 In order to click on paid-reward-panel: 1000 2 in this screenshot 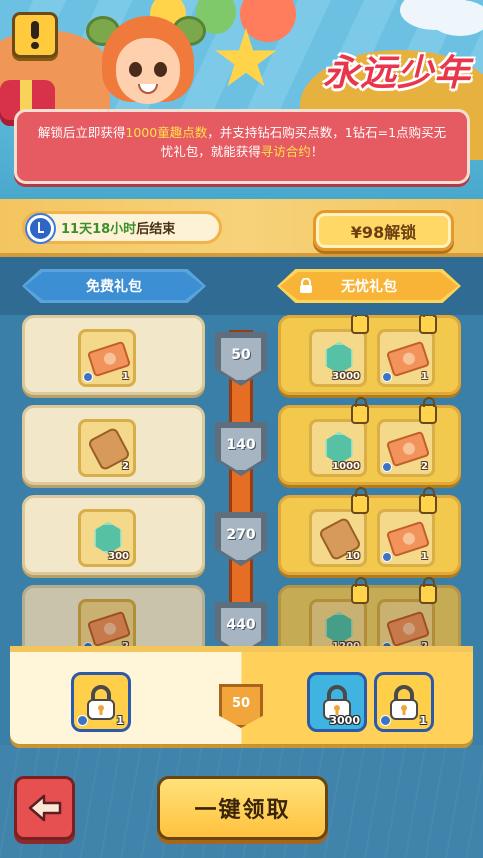, I will do `click(369, 441)`.